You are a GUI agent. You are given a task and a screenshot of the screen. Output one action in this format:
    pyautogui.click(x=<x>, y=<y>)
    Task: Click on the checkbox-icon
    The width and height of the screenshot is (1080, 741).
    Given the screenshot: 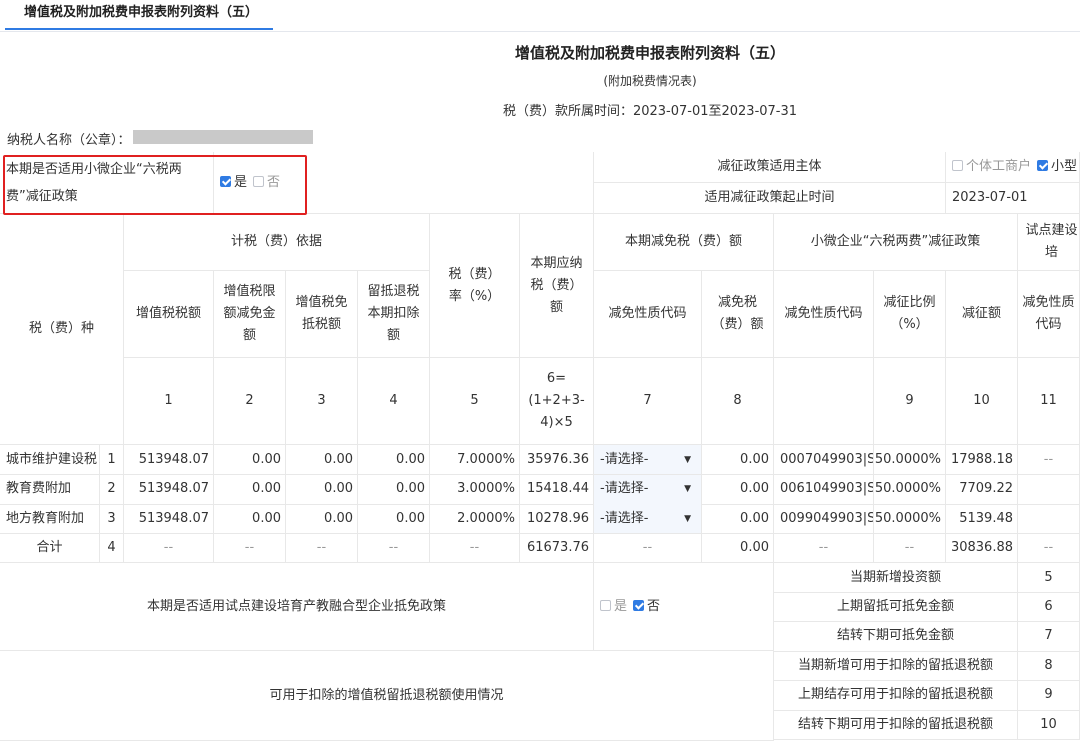 What is the action you would take?
    pyautogui.click(x=957, y=165)
    